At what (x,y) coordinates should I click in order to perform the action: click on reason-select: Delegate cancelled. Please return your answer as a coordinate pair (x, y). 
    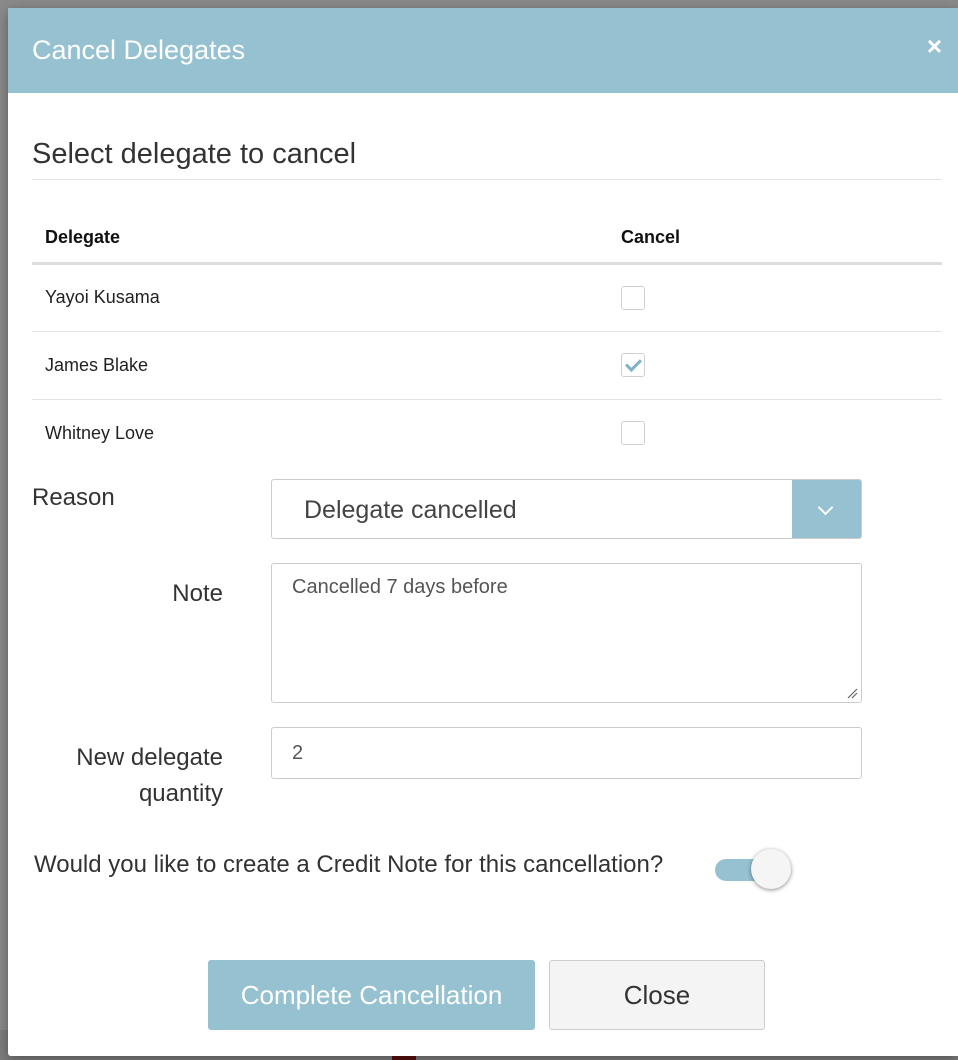
    Looking at the image, I should click on (566, 509).